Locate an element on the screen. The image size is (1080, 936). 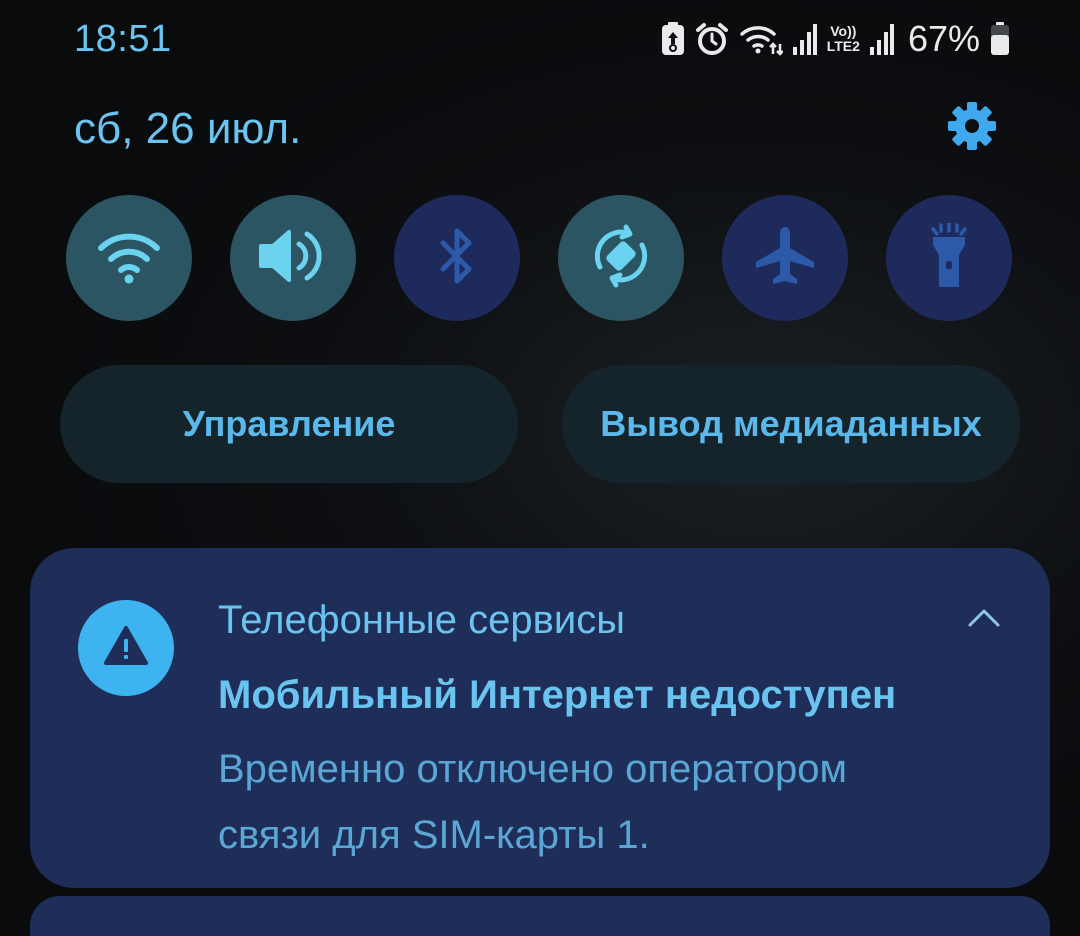
media-output-button: Вывод медиаданных is located at coordinates (791, 424).